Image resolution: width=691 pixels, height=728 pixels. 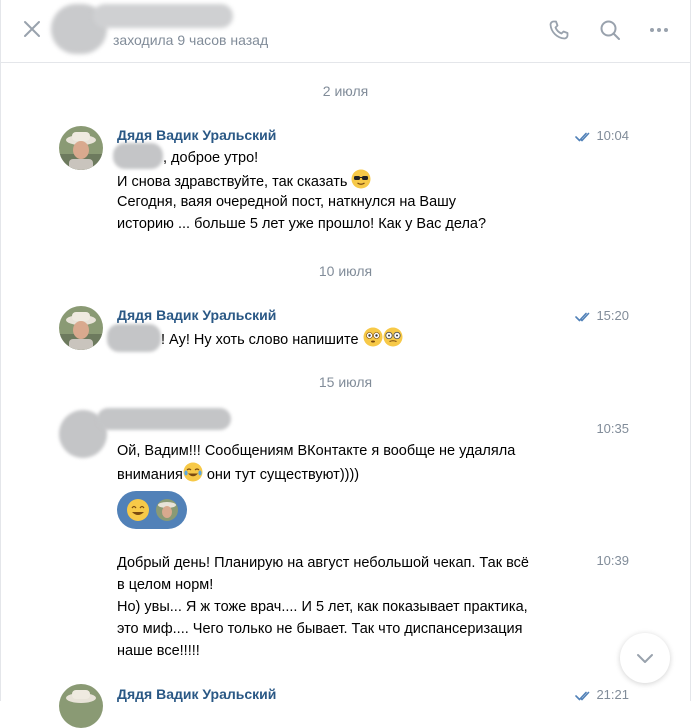 I want to click on more-icon, so click(x=659, y=30).